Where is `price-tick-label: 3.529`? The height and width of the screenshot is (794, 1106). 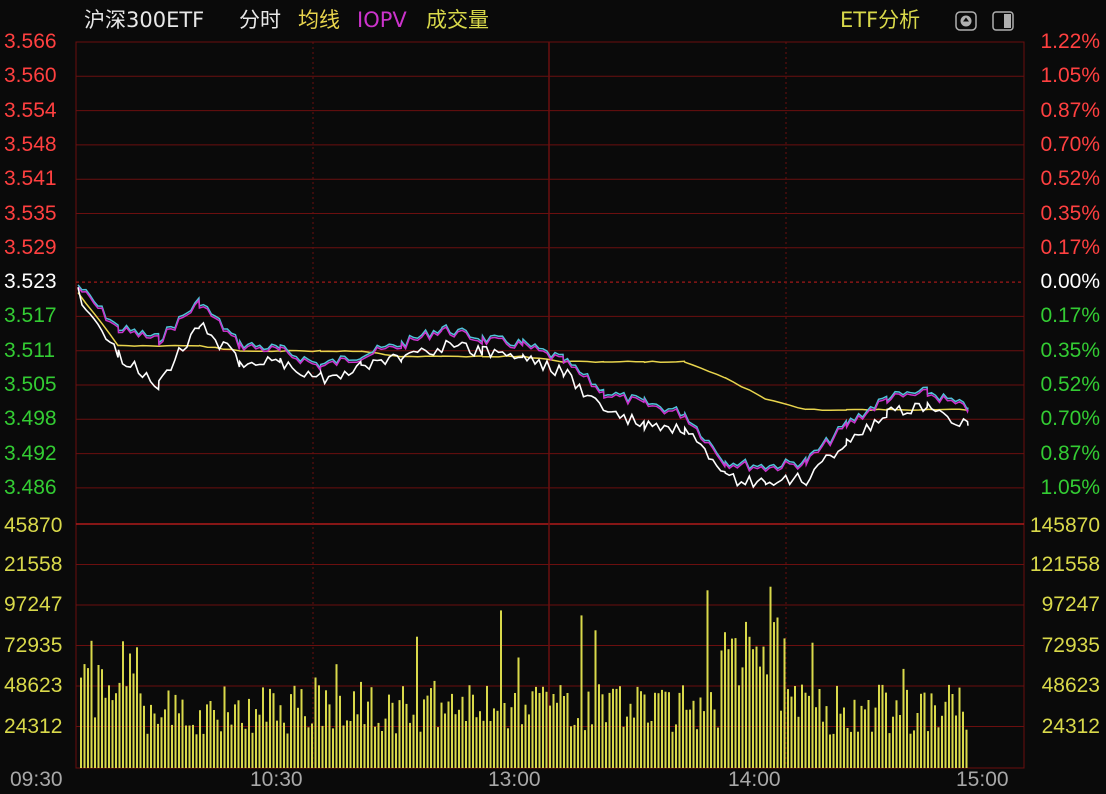
price-tick-label: 3.529 is located at coordinates (30, 247).